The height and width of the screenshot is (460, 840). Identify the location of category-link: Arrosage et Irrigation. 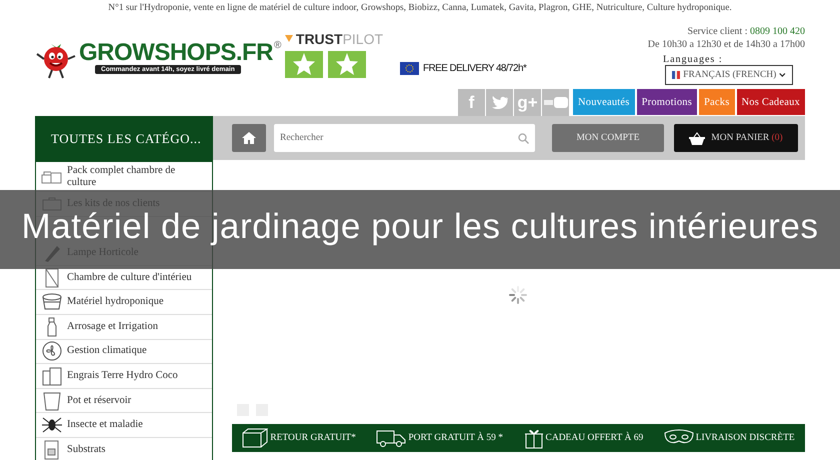
(112, 326).